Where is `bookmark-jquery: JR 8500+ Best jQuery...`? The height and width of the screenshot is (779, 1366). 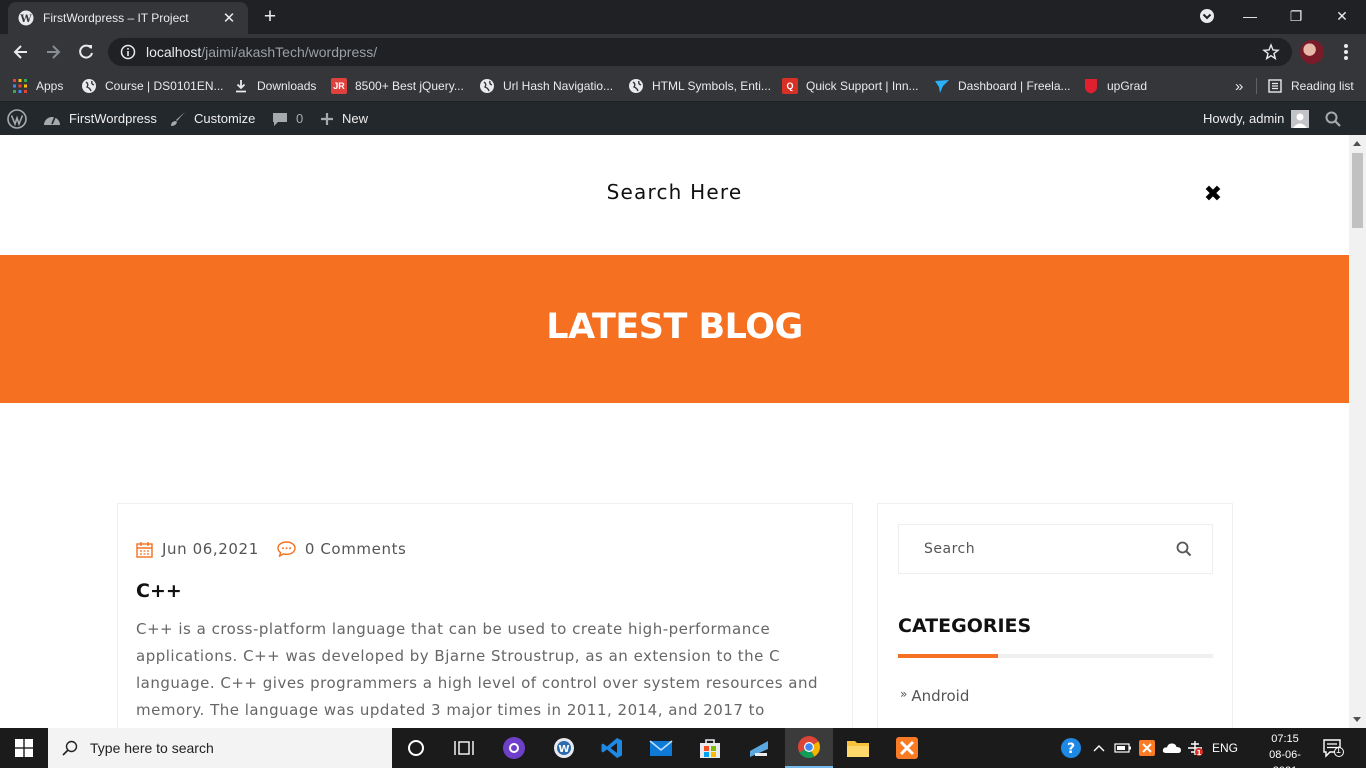
bookmark-jquery: JR 8500+ Best jQuery... is located at coordinates (397, 86).